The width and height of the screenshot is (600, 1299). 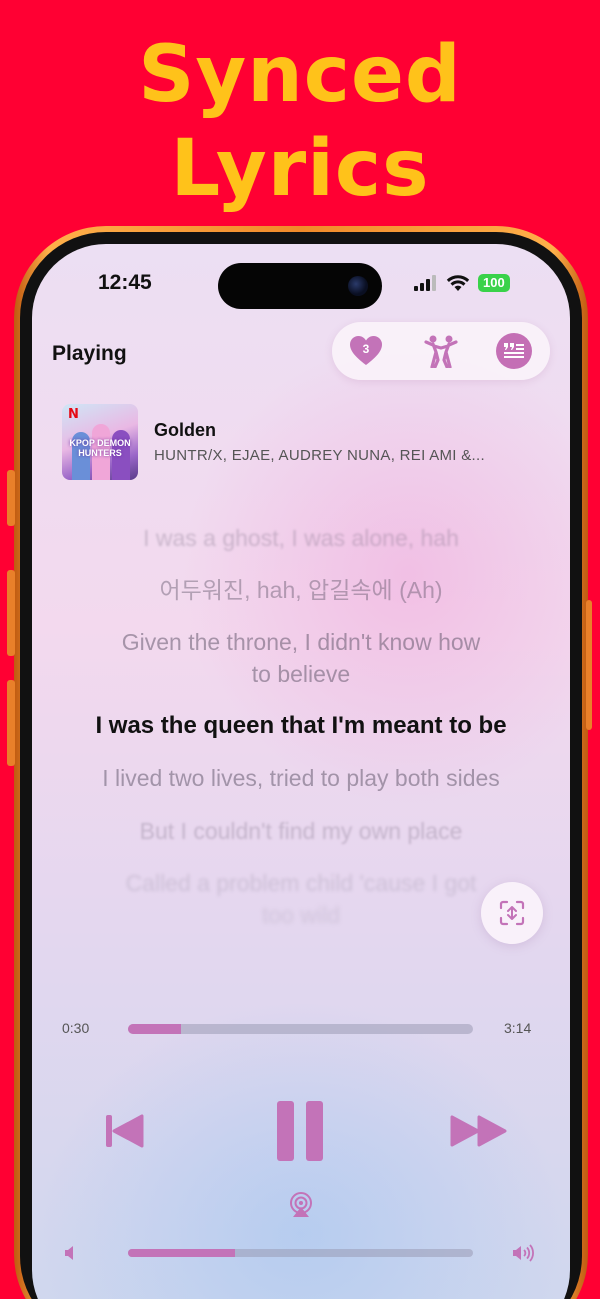 What do you see at coordinates (69, 1253) in the screenshot?
I see `volume-low-icon` at bounding box center [69, 1253].